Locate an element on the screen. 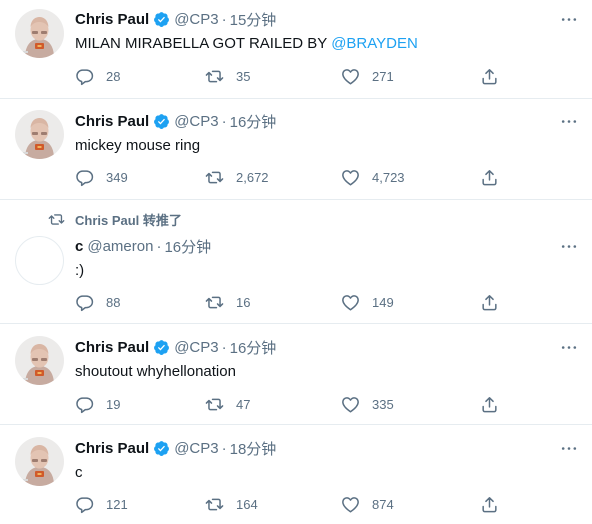 Image resolution: width=592 pixels, height=524 pixels. tweet-actions: 19 47 335 is located at coordinates (333, 404).